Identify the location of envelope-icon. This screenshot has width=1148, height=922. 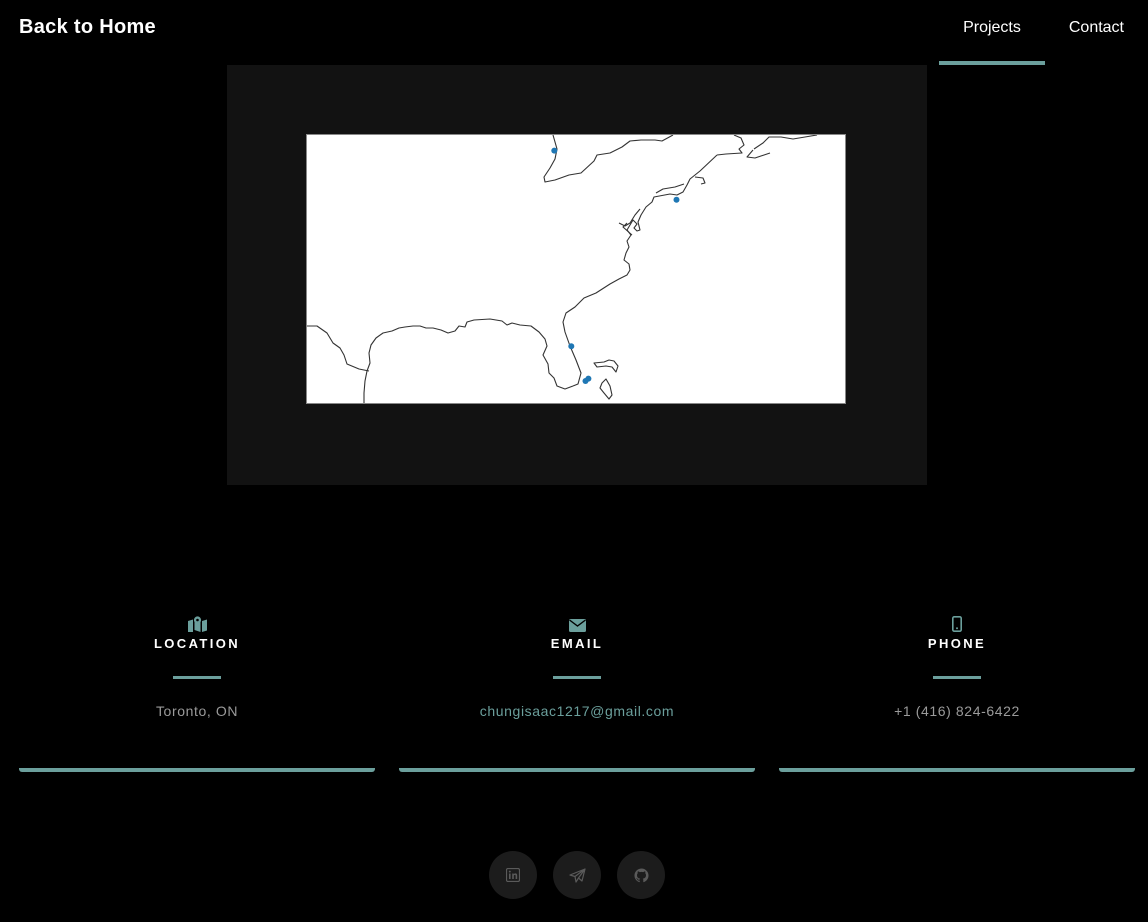
(577, 616).